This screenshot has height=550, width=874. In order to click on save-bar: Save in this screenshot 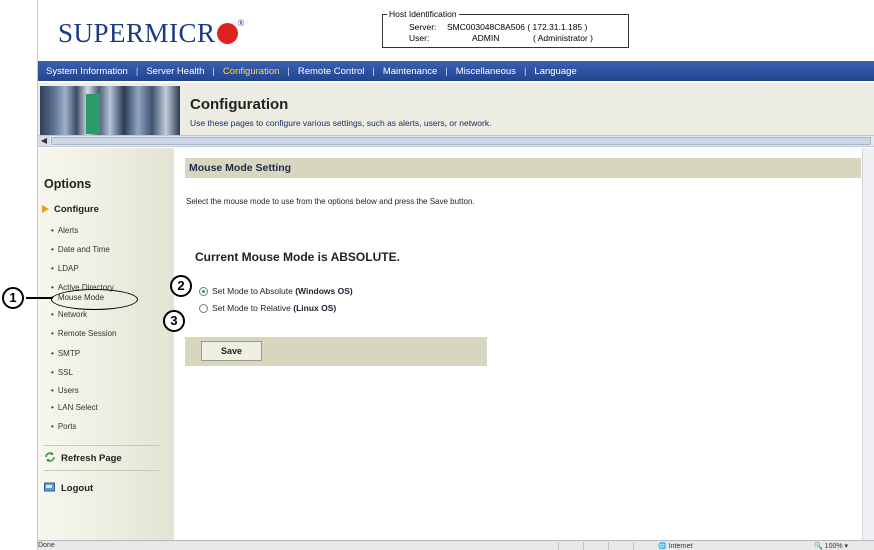, I will do `click(336, 351)`.